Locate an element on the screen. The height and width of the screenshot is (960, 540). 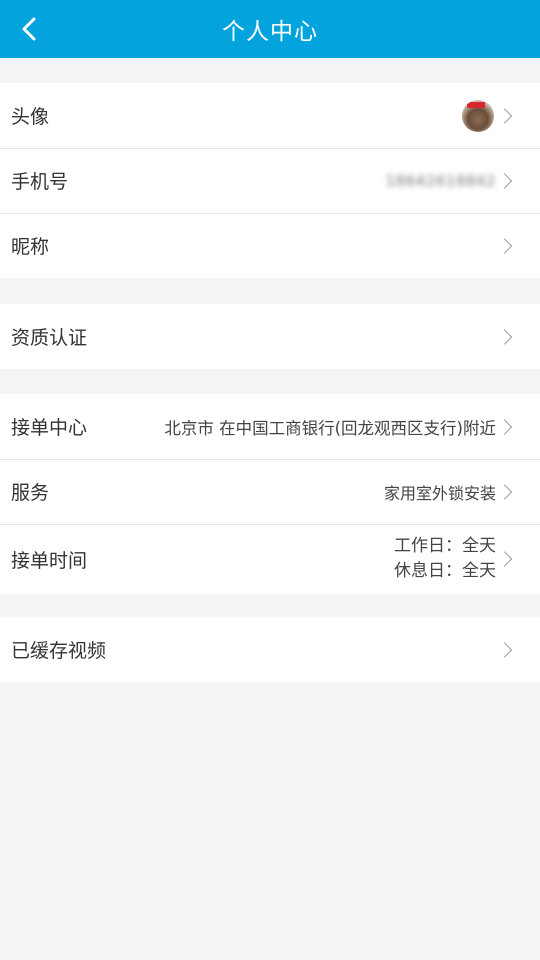
service-row: 服务 家用室外锁安装 is located at coordinates (270, 491).